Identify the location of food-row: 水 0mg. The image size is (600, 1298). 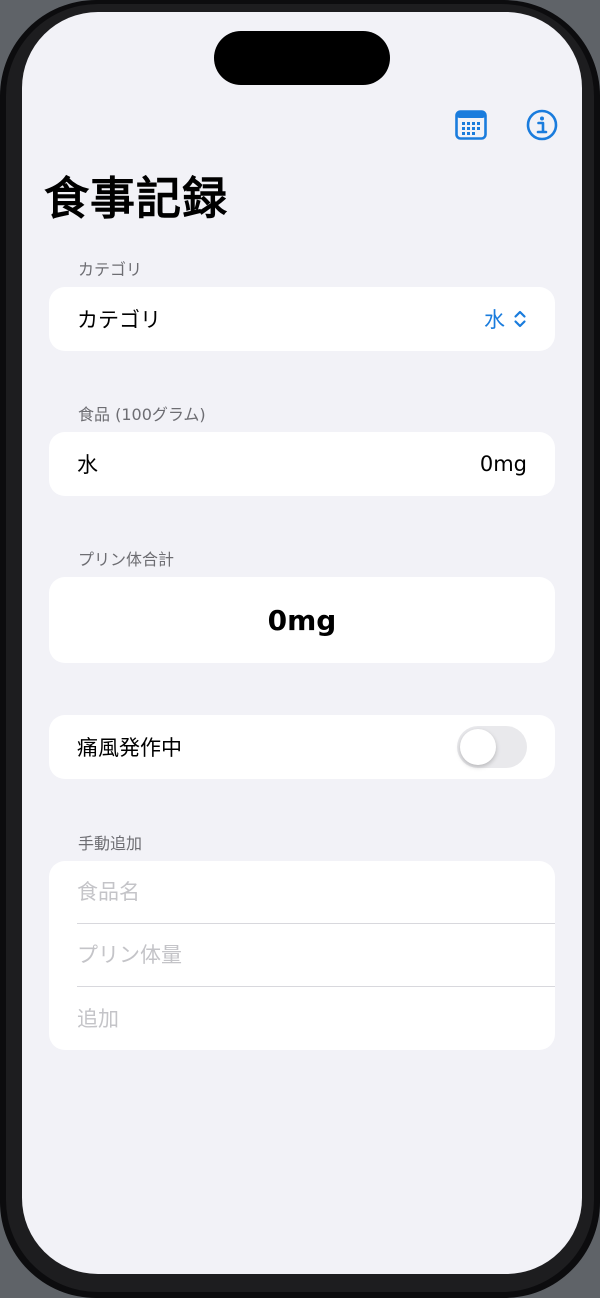
(302, 464).